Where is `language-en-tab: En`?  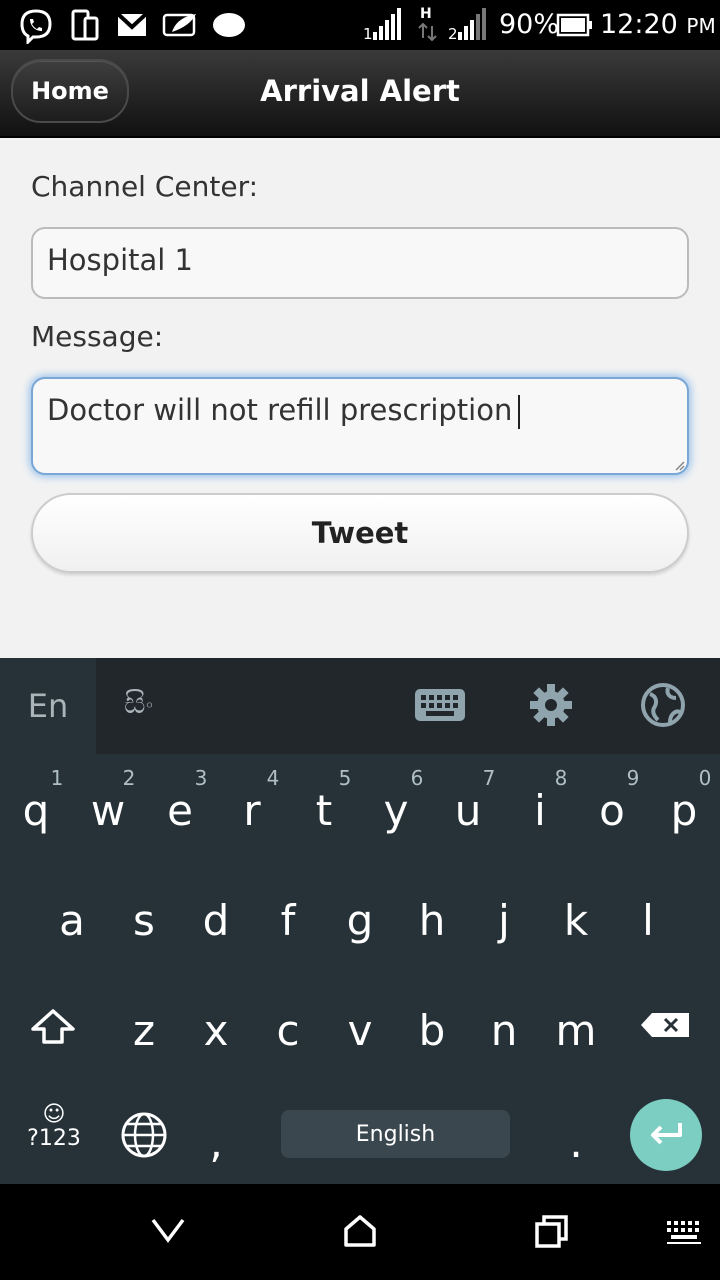 language-en-tab: En is located at coordinates (48, 706).